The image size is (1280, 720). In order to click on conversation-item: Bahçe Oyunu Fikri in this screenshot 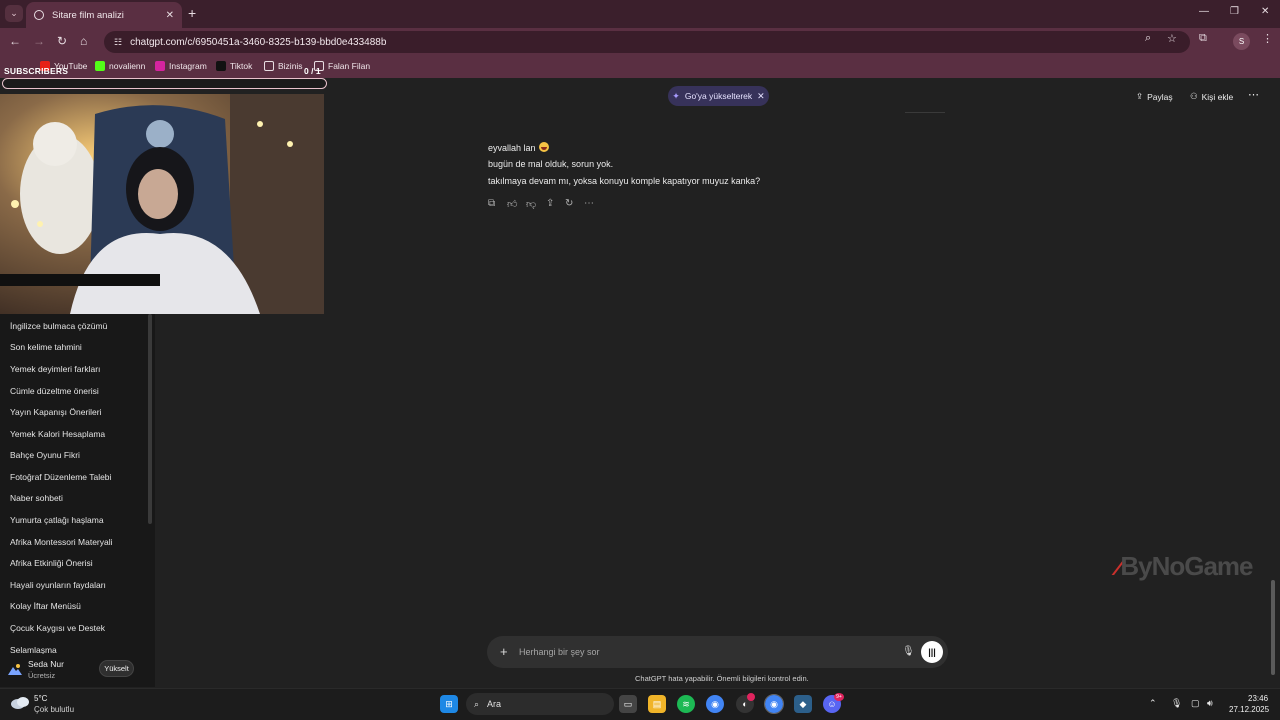, I will do `click(45, 455)`.